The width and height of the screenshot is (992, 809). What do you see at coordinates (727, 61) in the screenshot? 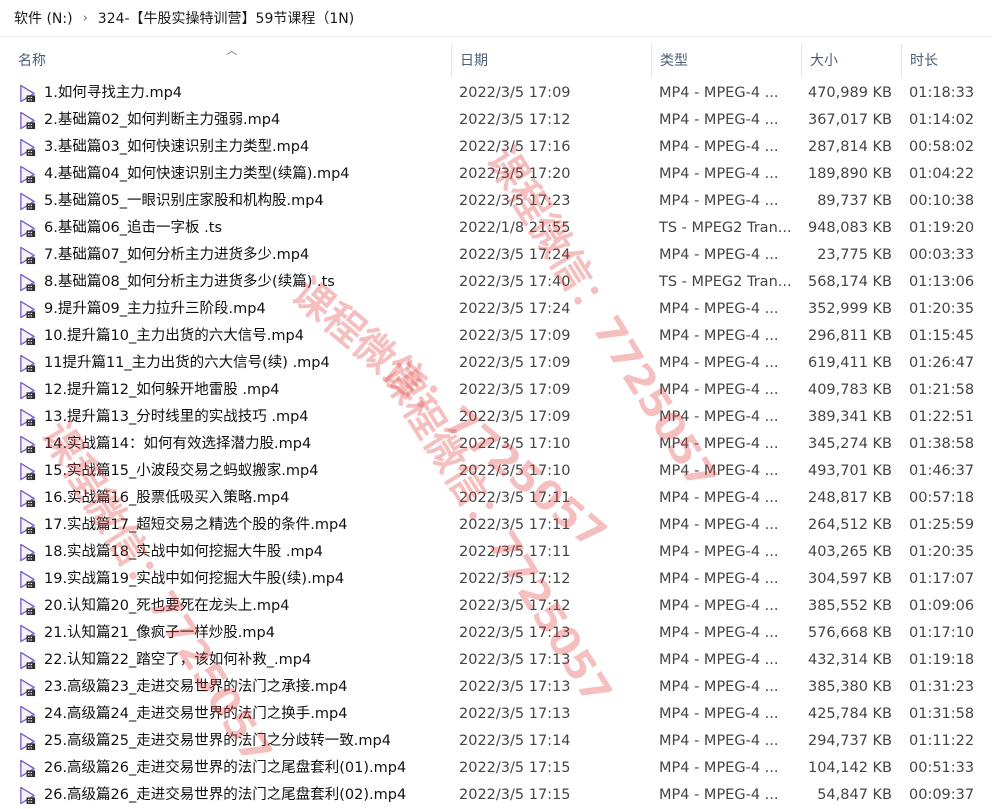
I see `column-header-type: 类型` at bounding box center [727, 61].